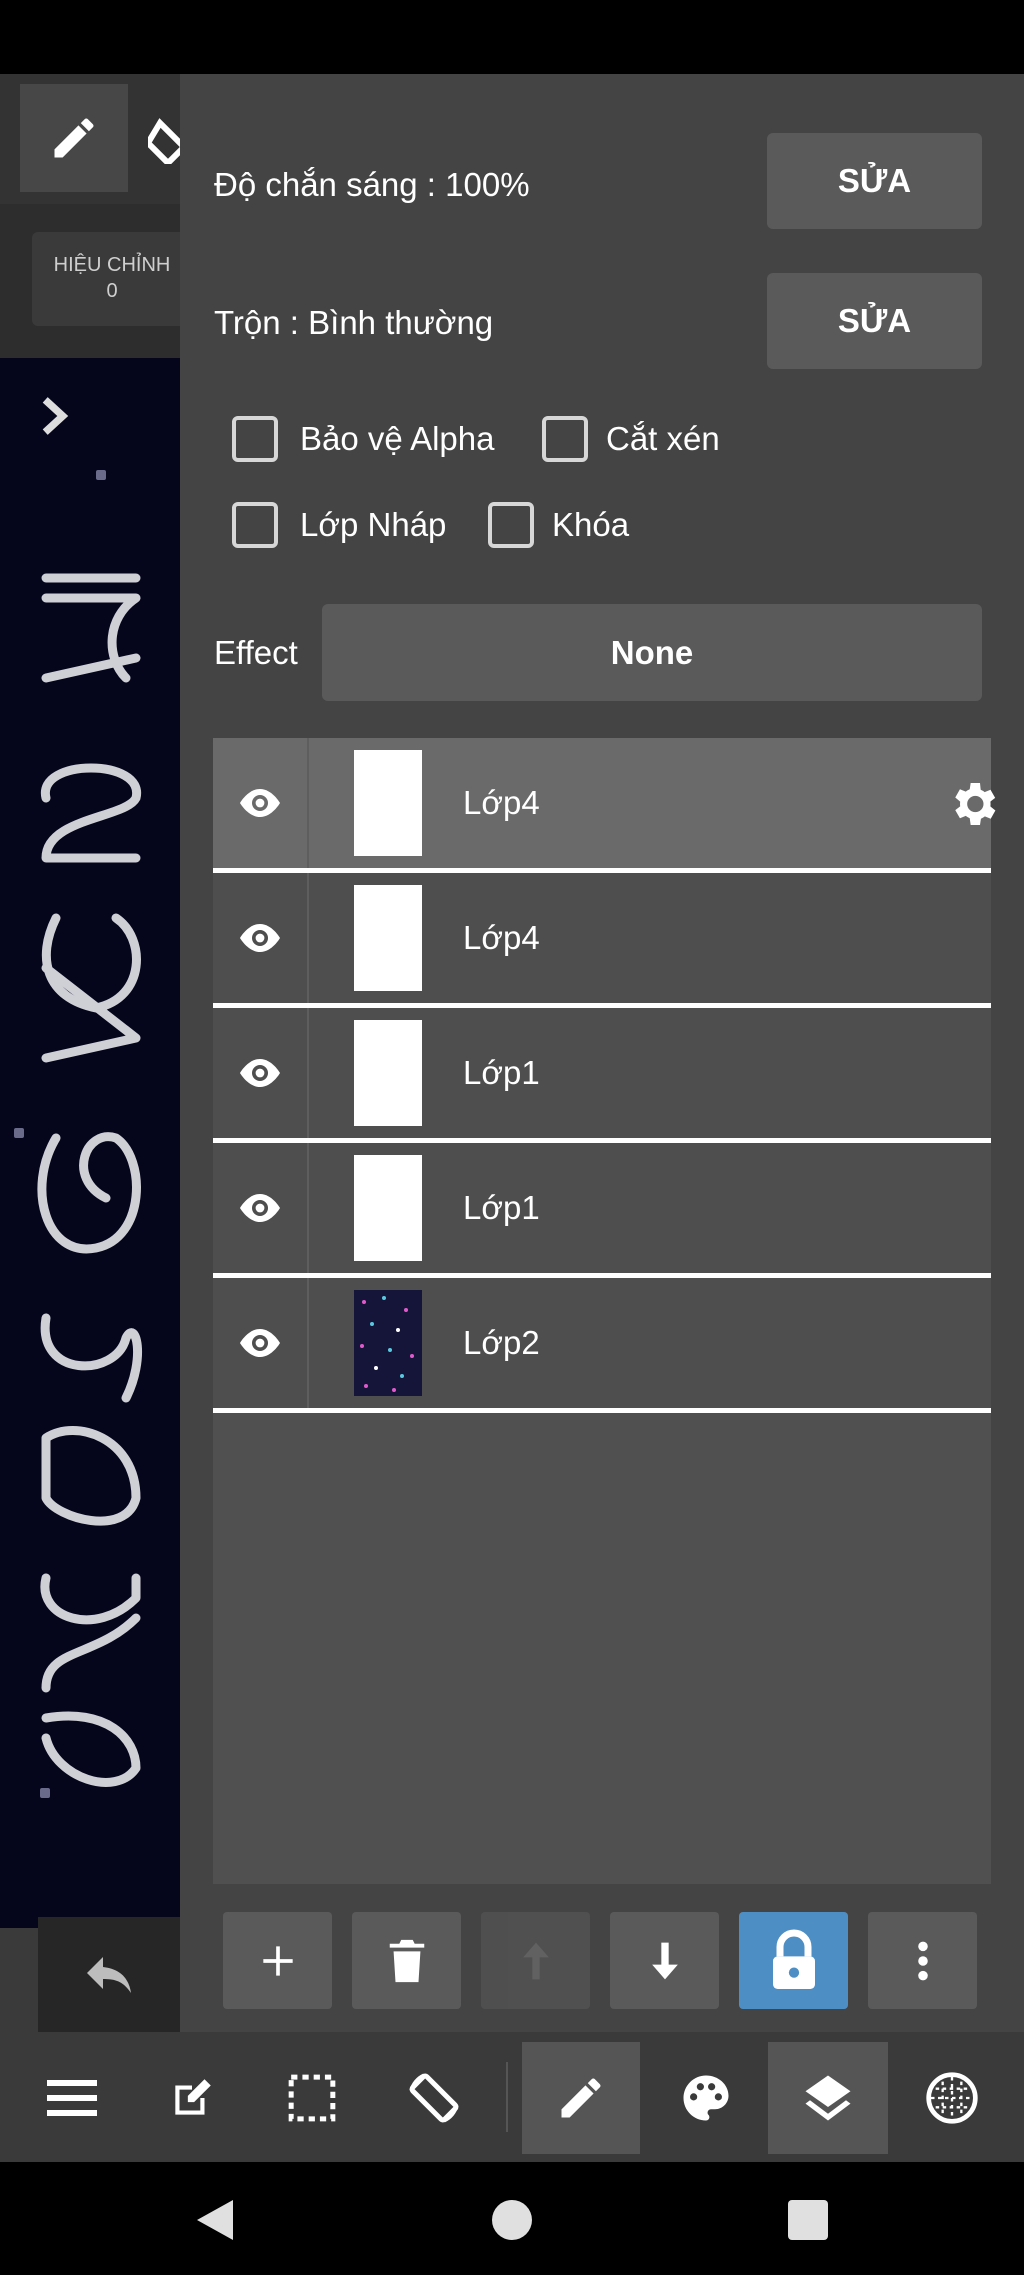 This screenshot has width=1024, height=2275. I want to click on move-layer-up-button, so click(535, 1960).